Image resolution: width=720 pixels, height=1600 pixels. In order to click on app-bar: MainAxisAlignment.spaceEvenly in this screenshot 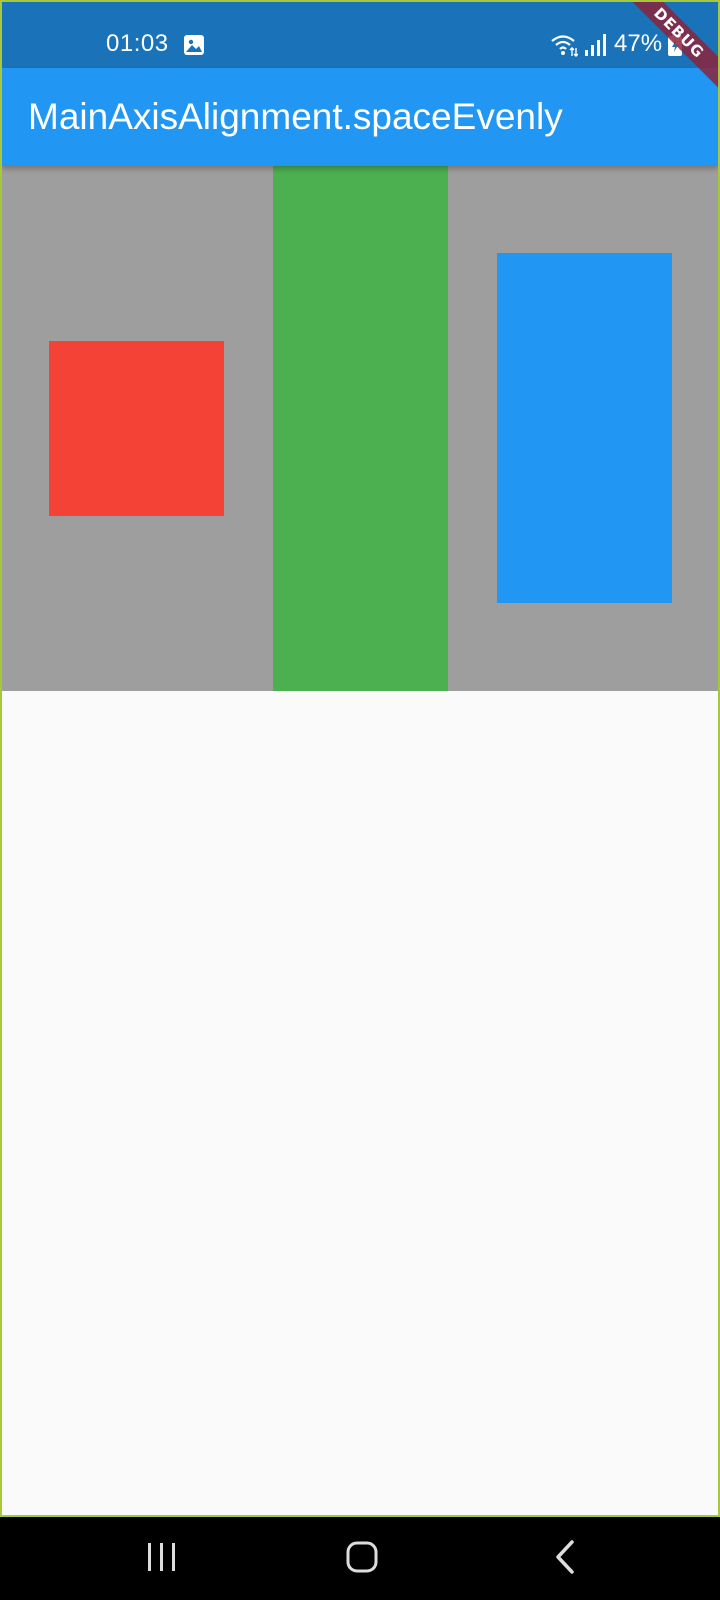, I will do `click(360, 117)`.